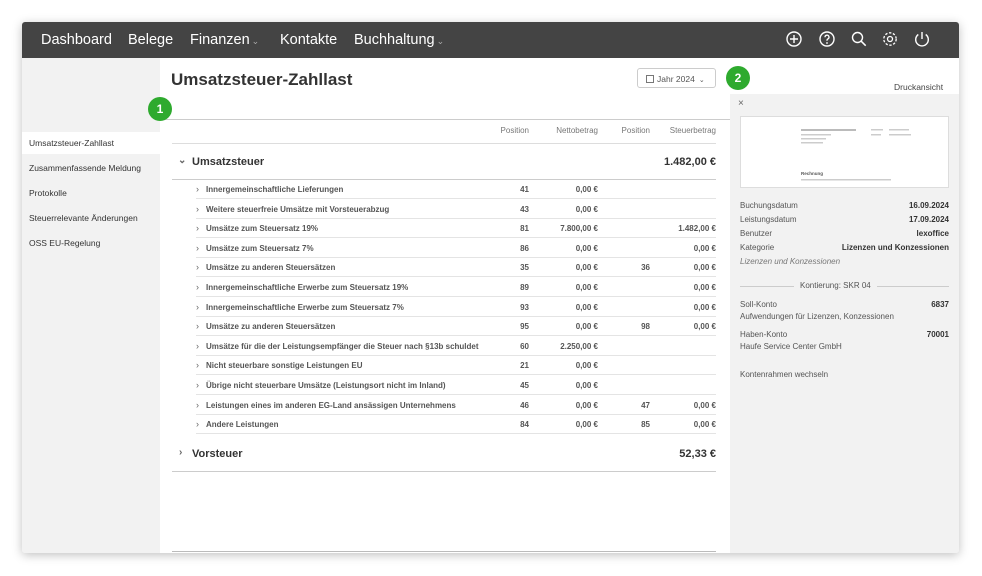 This screenshot has height=576, width=982. Describe the element at coordinates (445, 248) in the screenshot. I see `table-row: › Umsätze zum Steuersatz 7% 86 0,00 € 0,00 €` at that location.